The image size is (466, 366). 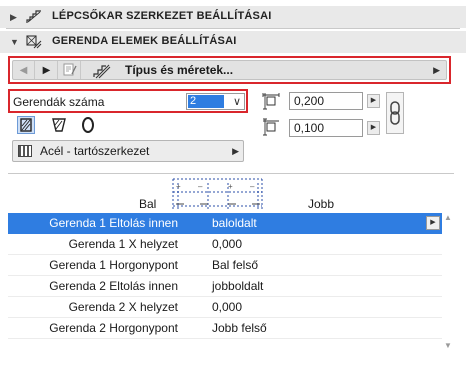 What do you see at coordinates (33, 16) in the screenshot?
I see `stair-structure-icon` at bounding box center [33, 16].